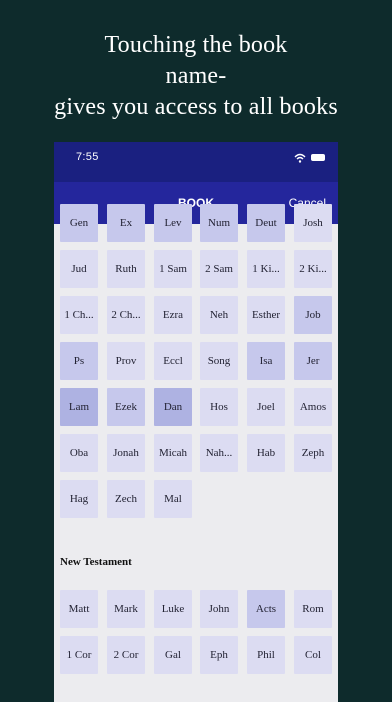 The height and width of the screenshot is (702, 392). I want to click on book-button: Eccl, so click(173, 361).